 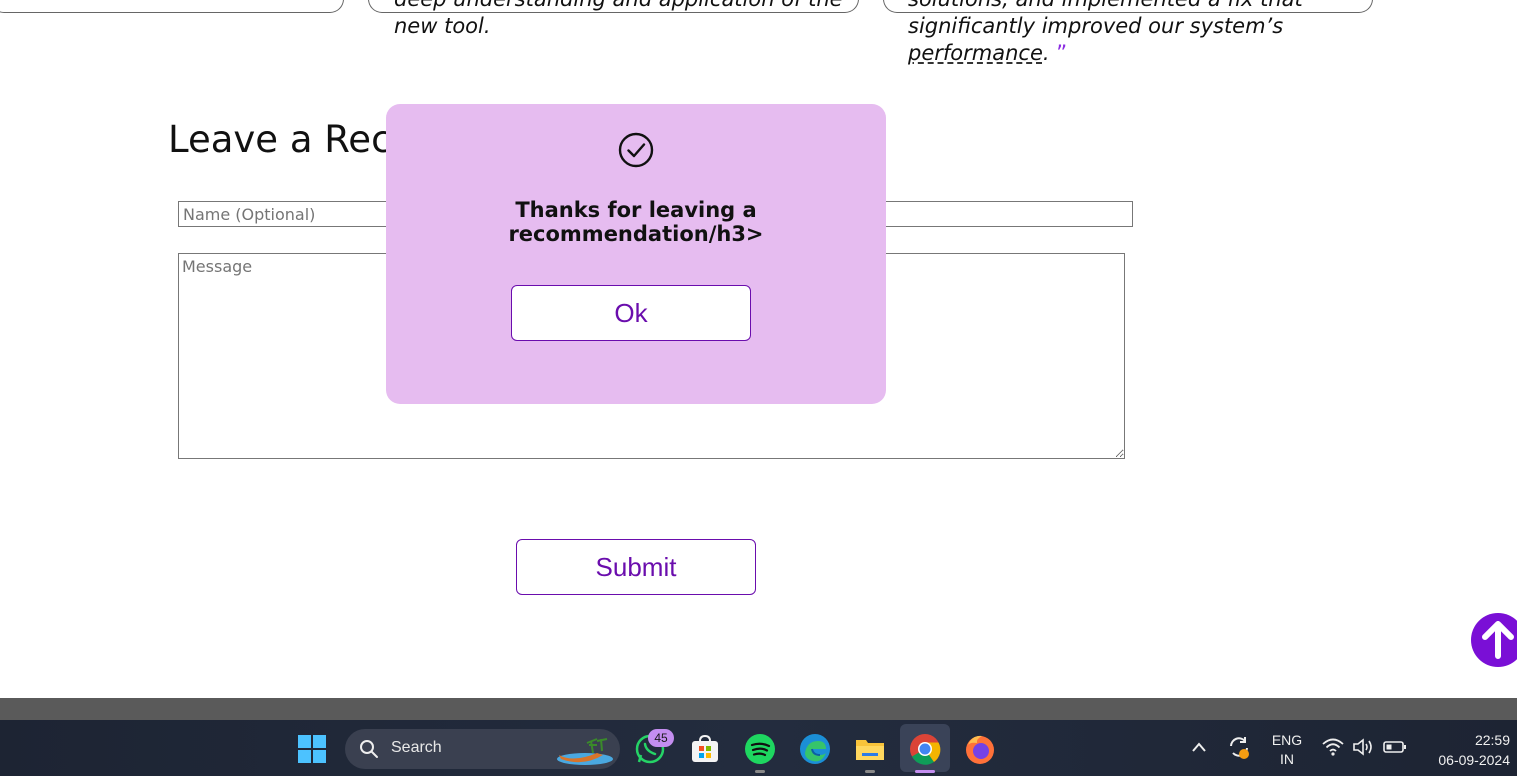 What do you see at coordinates (975, 53) in the screenshot?
I see `testimonial-word: performance` at bounding box center [975, 53].